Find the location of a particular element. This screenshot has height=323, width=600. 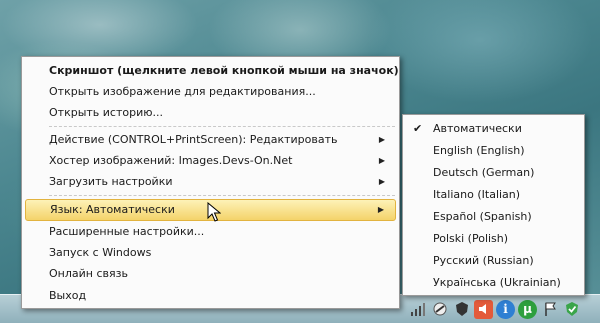

mouse-cursor-icon is located at coordinates (214, 212).